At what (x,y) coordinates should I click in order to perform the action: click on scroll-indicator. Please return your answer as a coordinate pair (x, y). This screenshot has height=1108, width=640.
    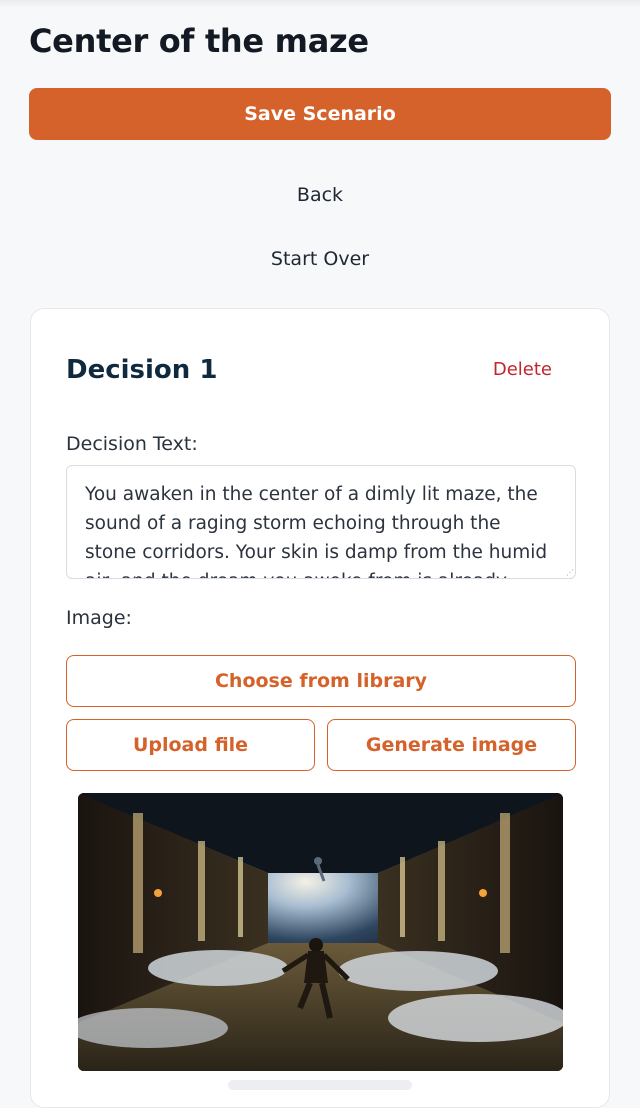
    Looking at the image, I should click on (320, 1085).